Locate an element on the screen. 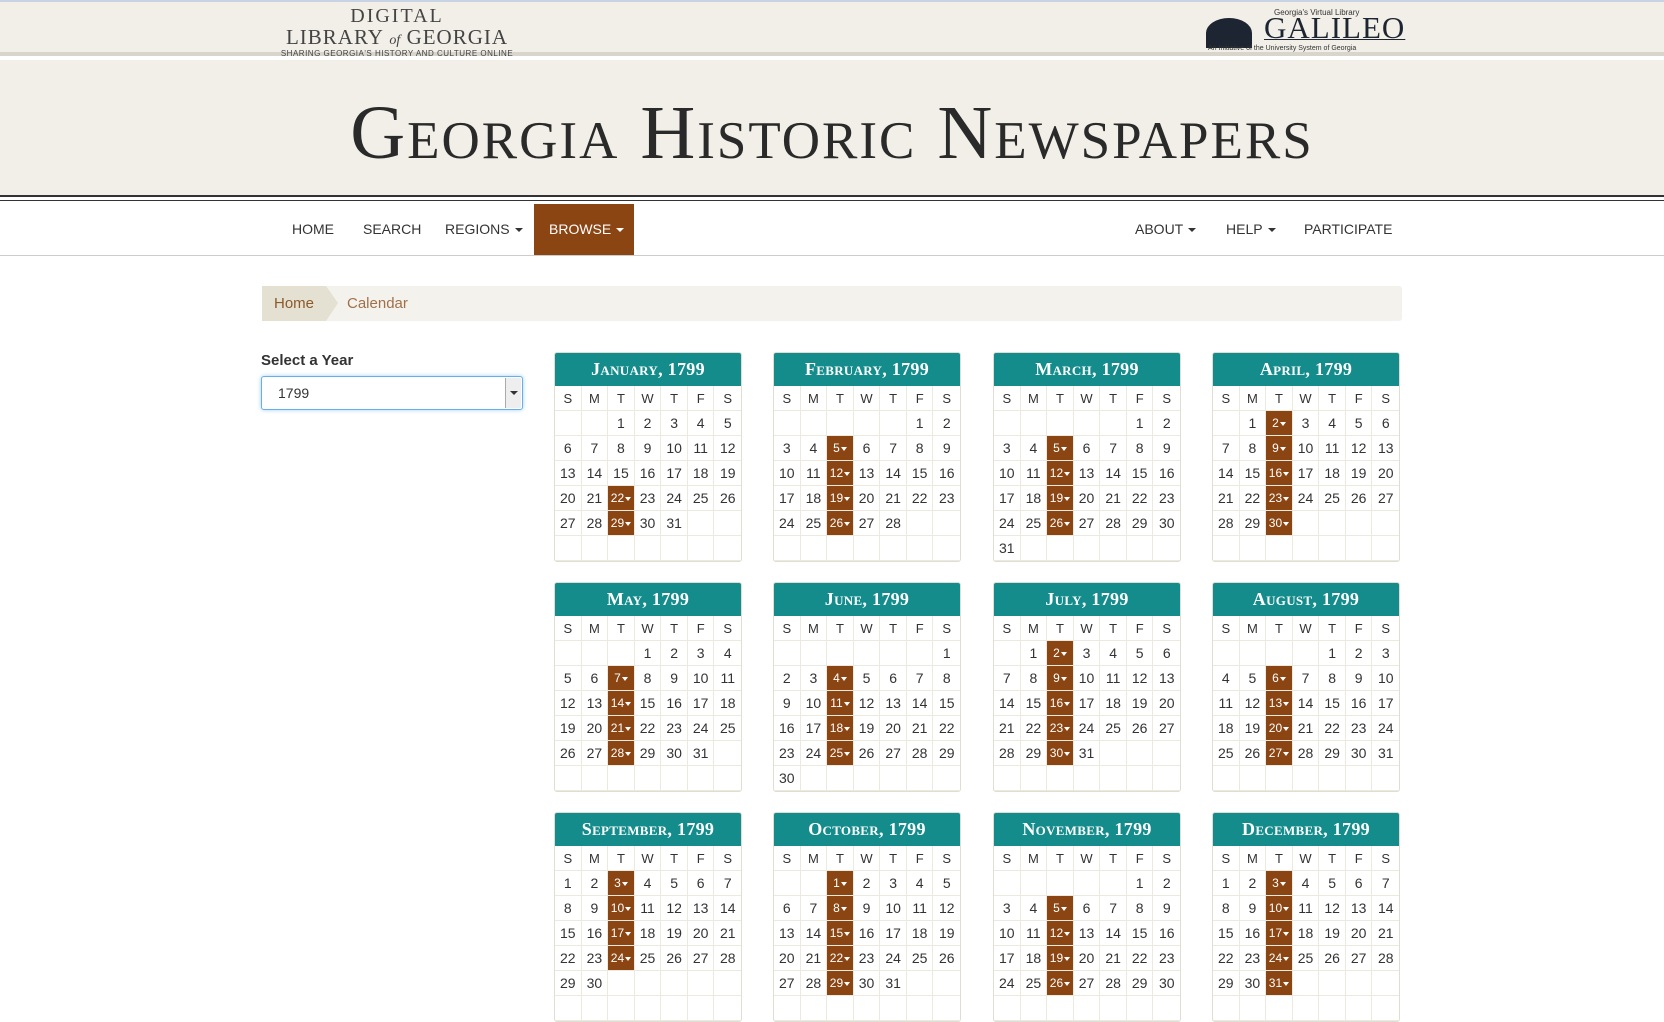  calendar-day: 24 is located at coordinates (674, 498).